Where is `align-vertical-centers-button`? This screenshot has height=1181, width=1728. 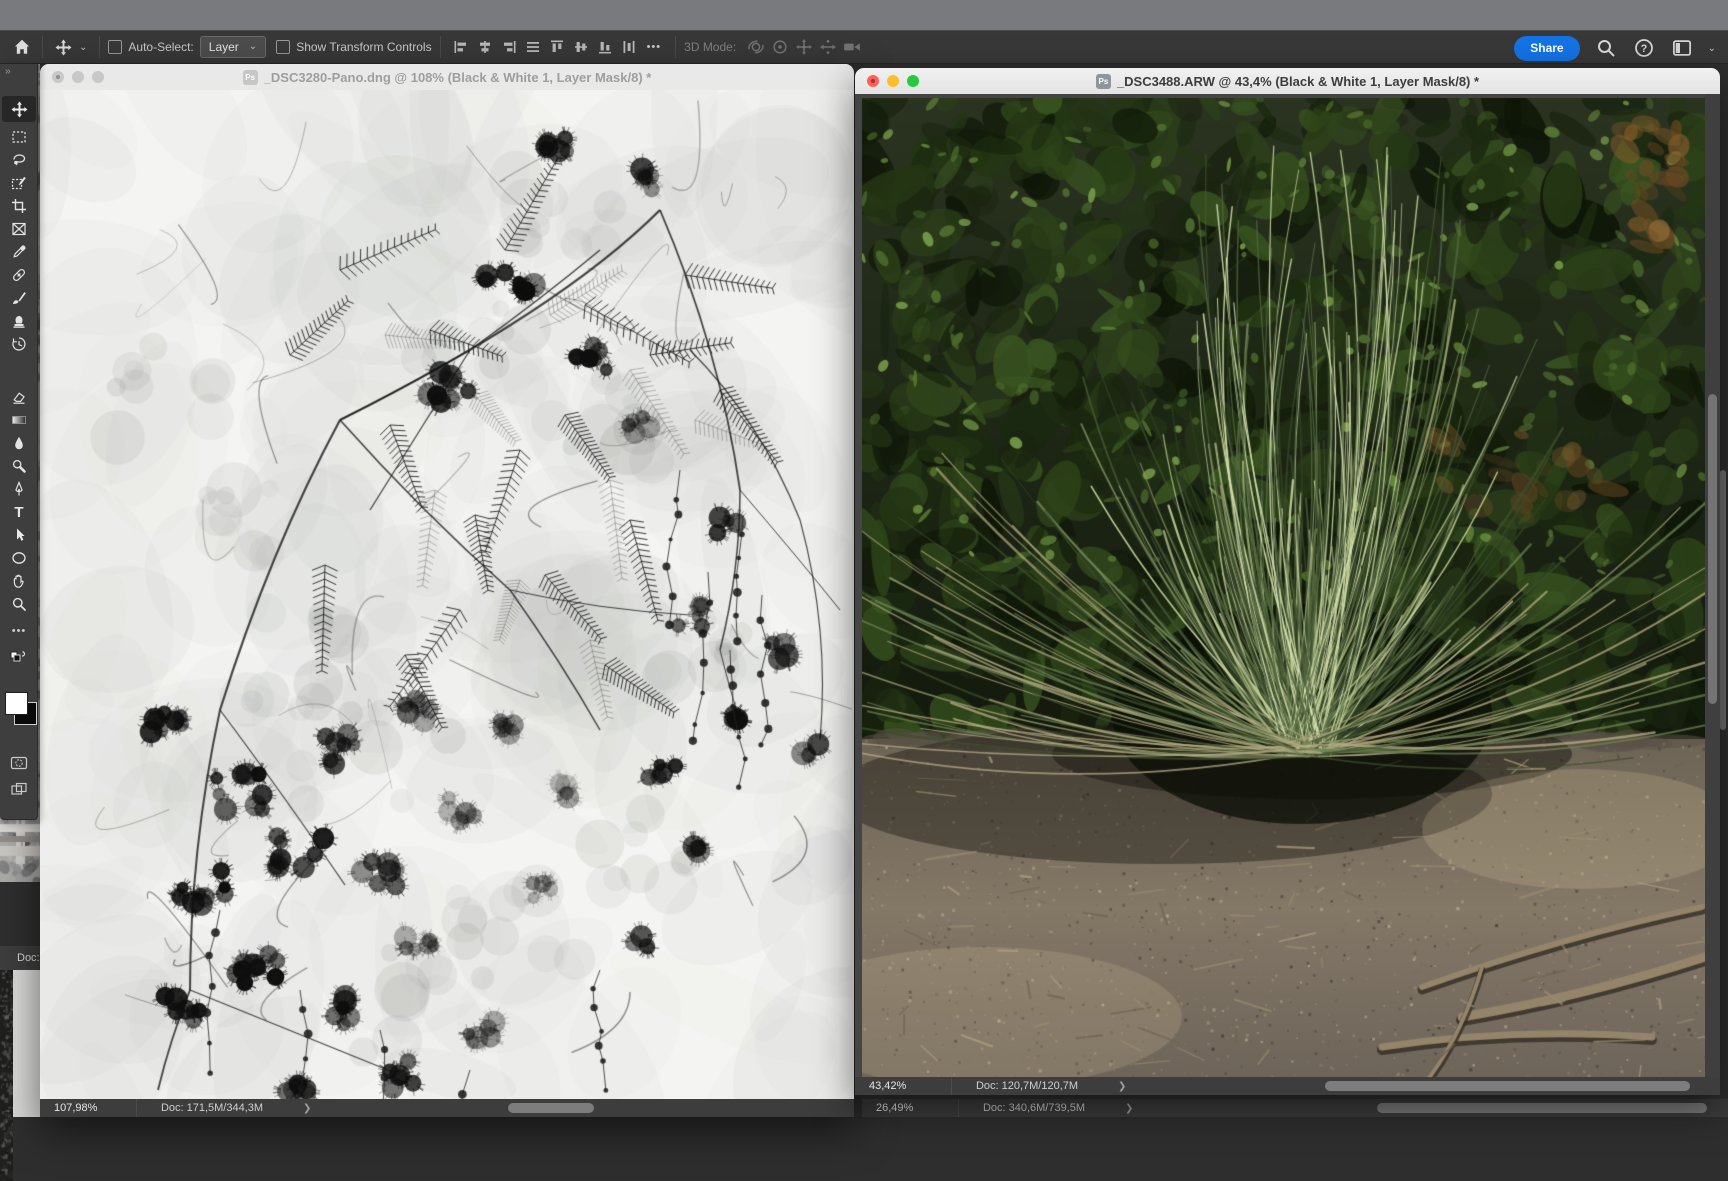 align-vertical-centers-button is located at coordinates (581, 47).